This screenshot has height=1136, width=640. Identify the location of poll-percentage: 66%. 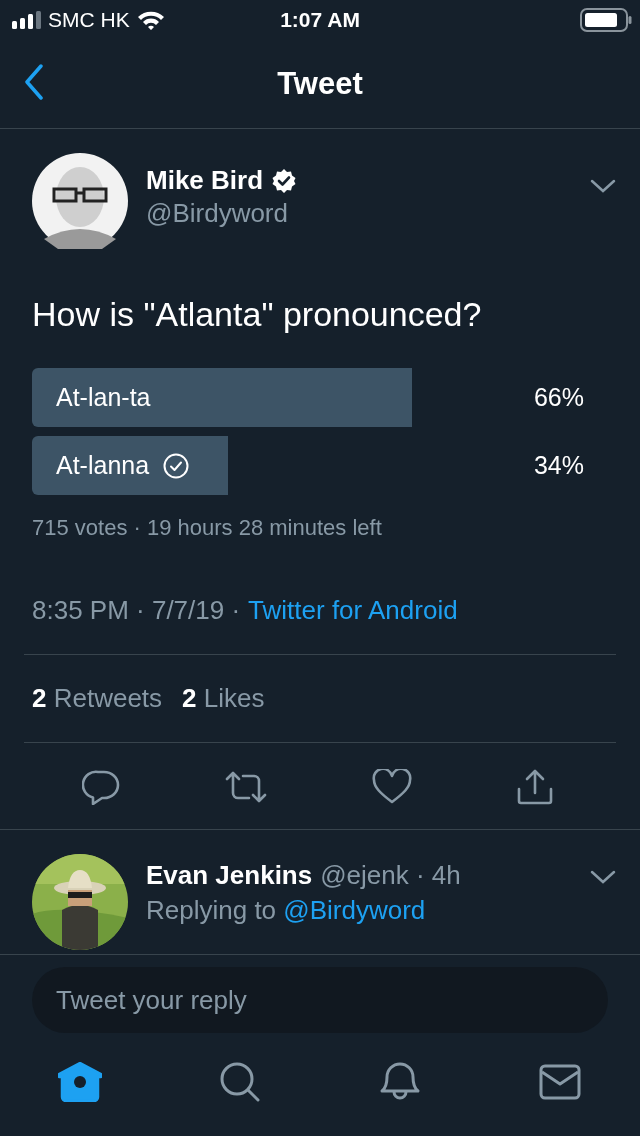
(558, 397).